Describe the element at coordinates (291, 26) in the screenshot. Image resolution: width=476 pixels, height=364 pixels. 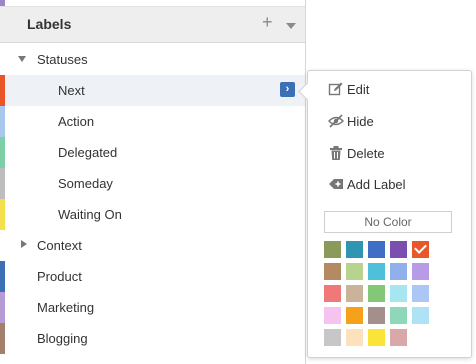
I see `dropdown-caret-icon` at that location.